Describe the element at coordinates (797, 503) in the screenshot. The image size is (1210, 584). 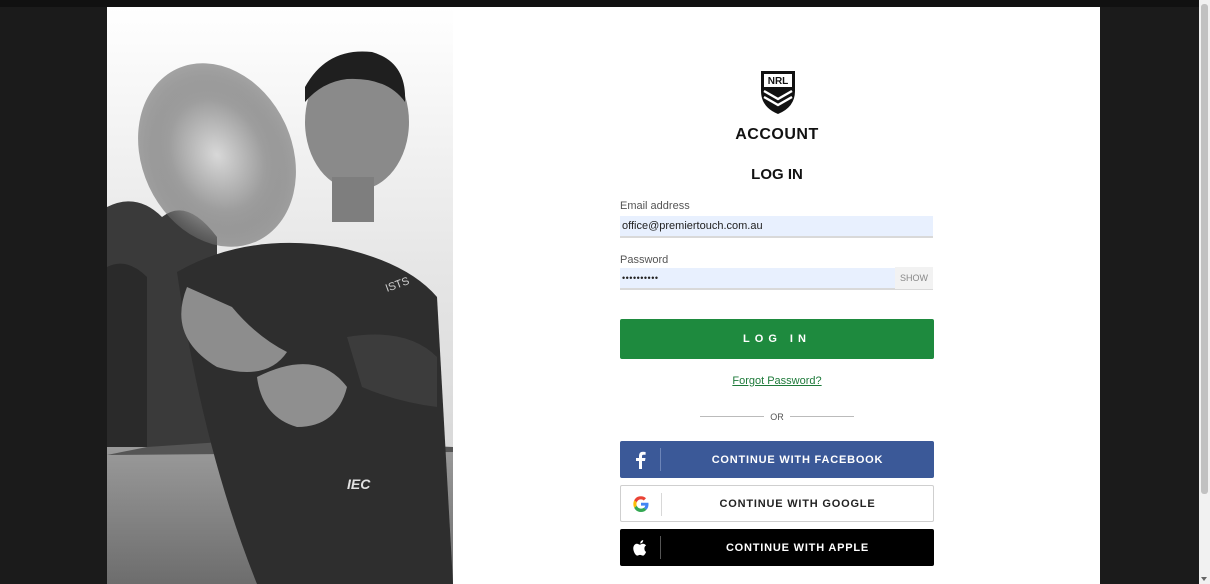
I see `google-button-label: CONTINUE WITH GOOGLE` at that location.